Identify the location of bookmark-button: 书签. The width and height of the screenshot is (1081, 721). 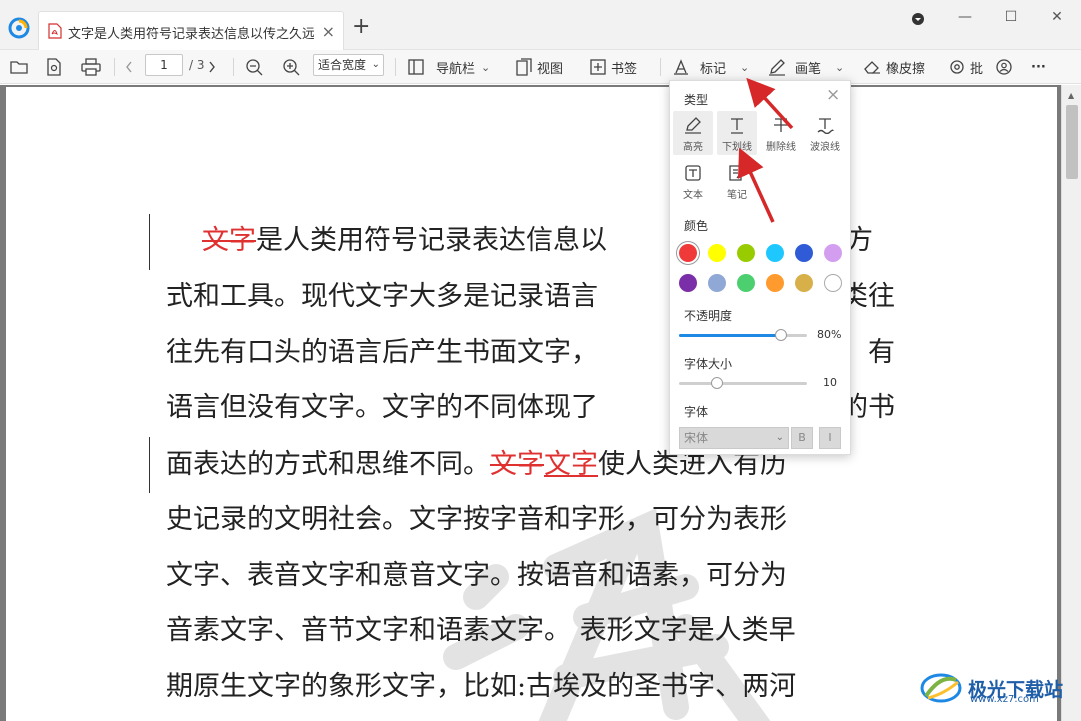
(613, 67).